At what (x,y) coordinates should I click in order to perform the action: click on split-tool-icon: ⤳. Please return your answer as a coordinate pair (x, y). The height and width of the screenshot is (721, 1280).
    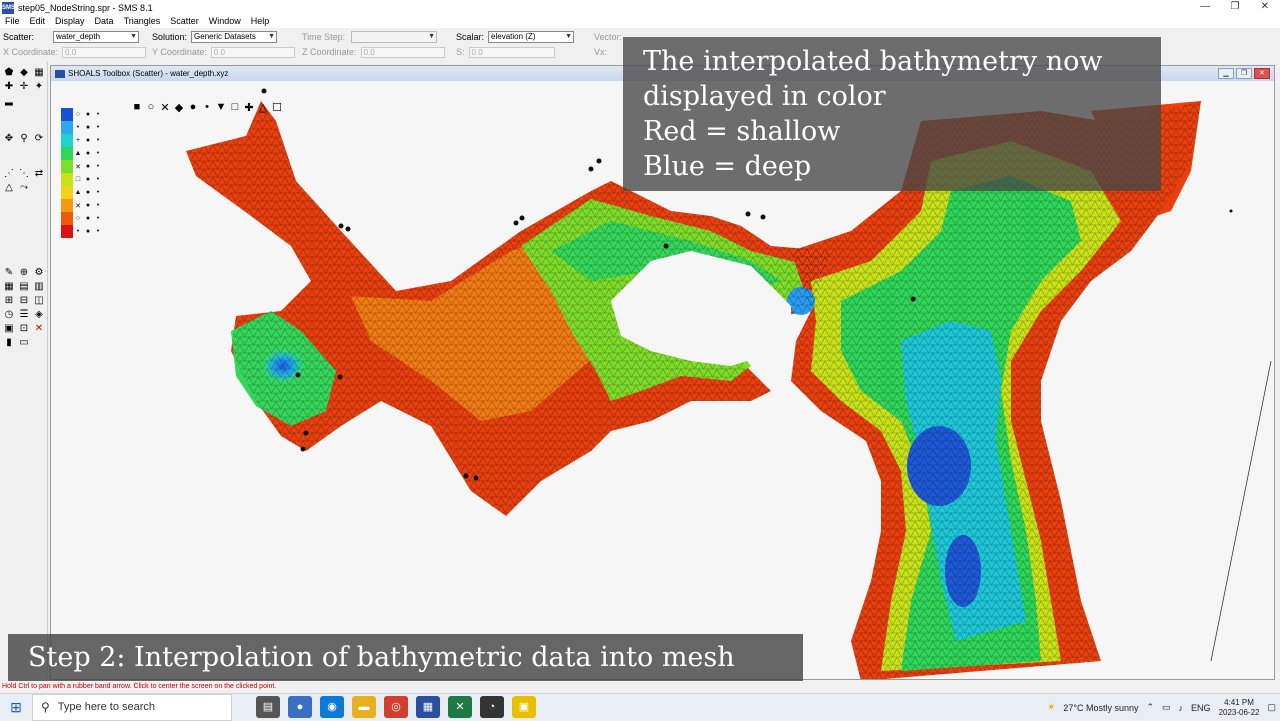
    Looking at the image, I should click on (24, 188).